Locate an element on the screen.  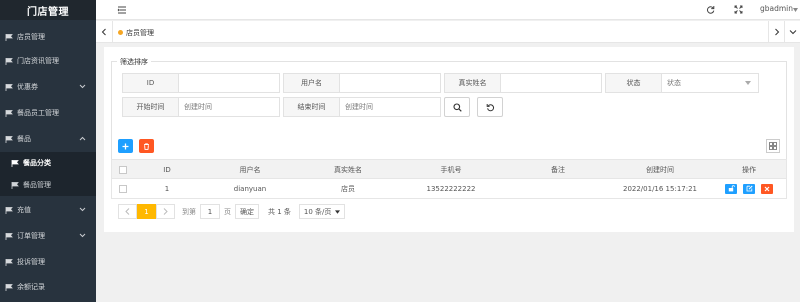
trash-icon is located at coordinates (146, 146).